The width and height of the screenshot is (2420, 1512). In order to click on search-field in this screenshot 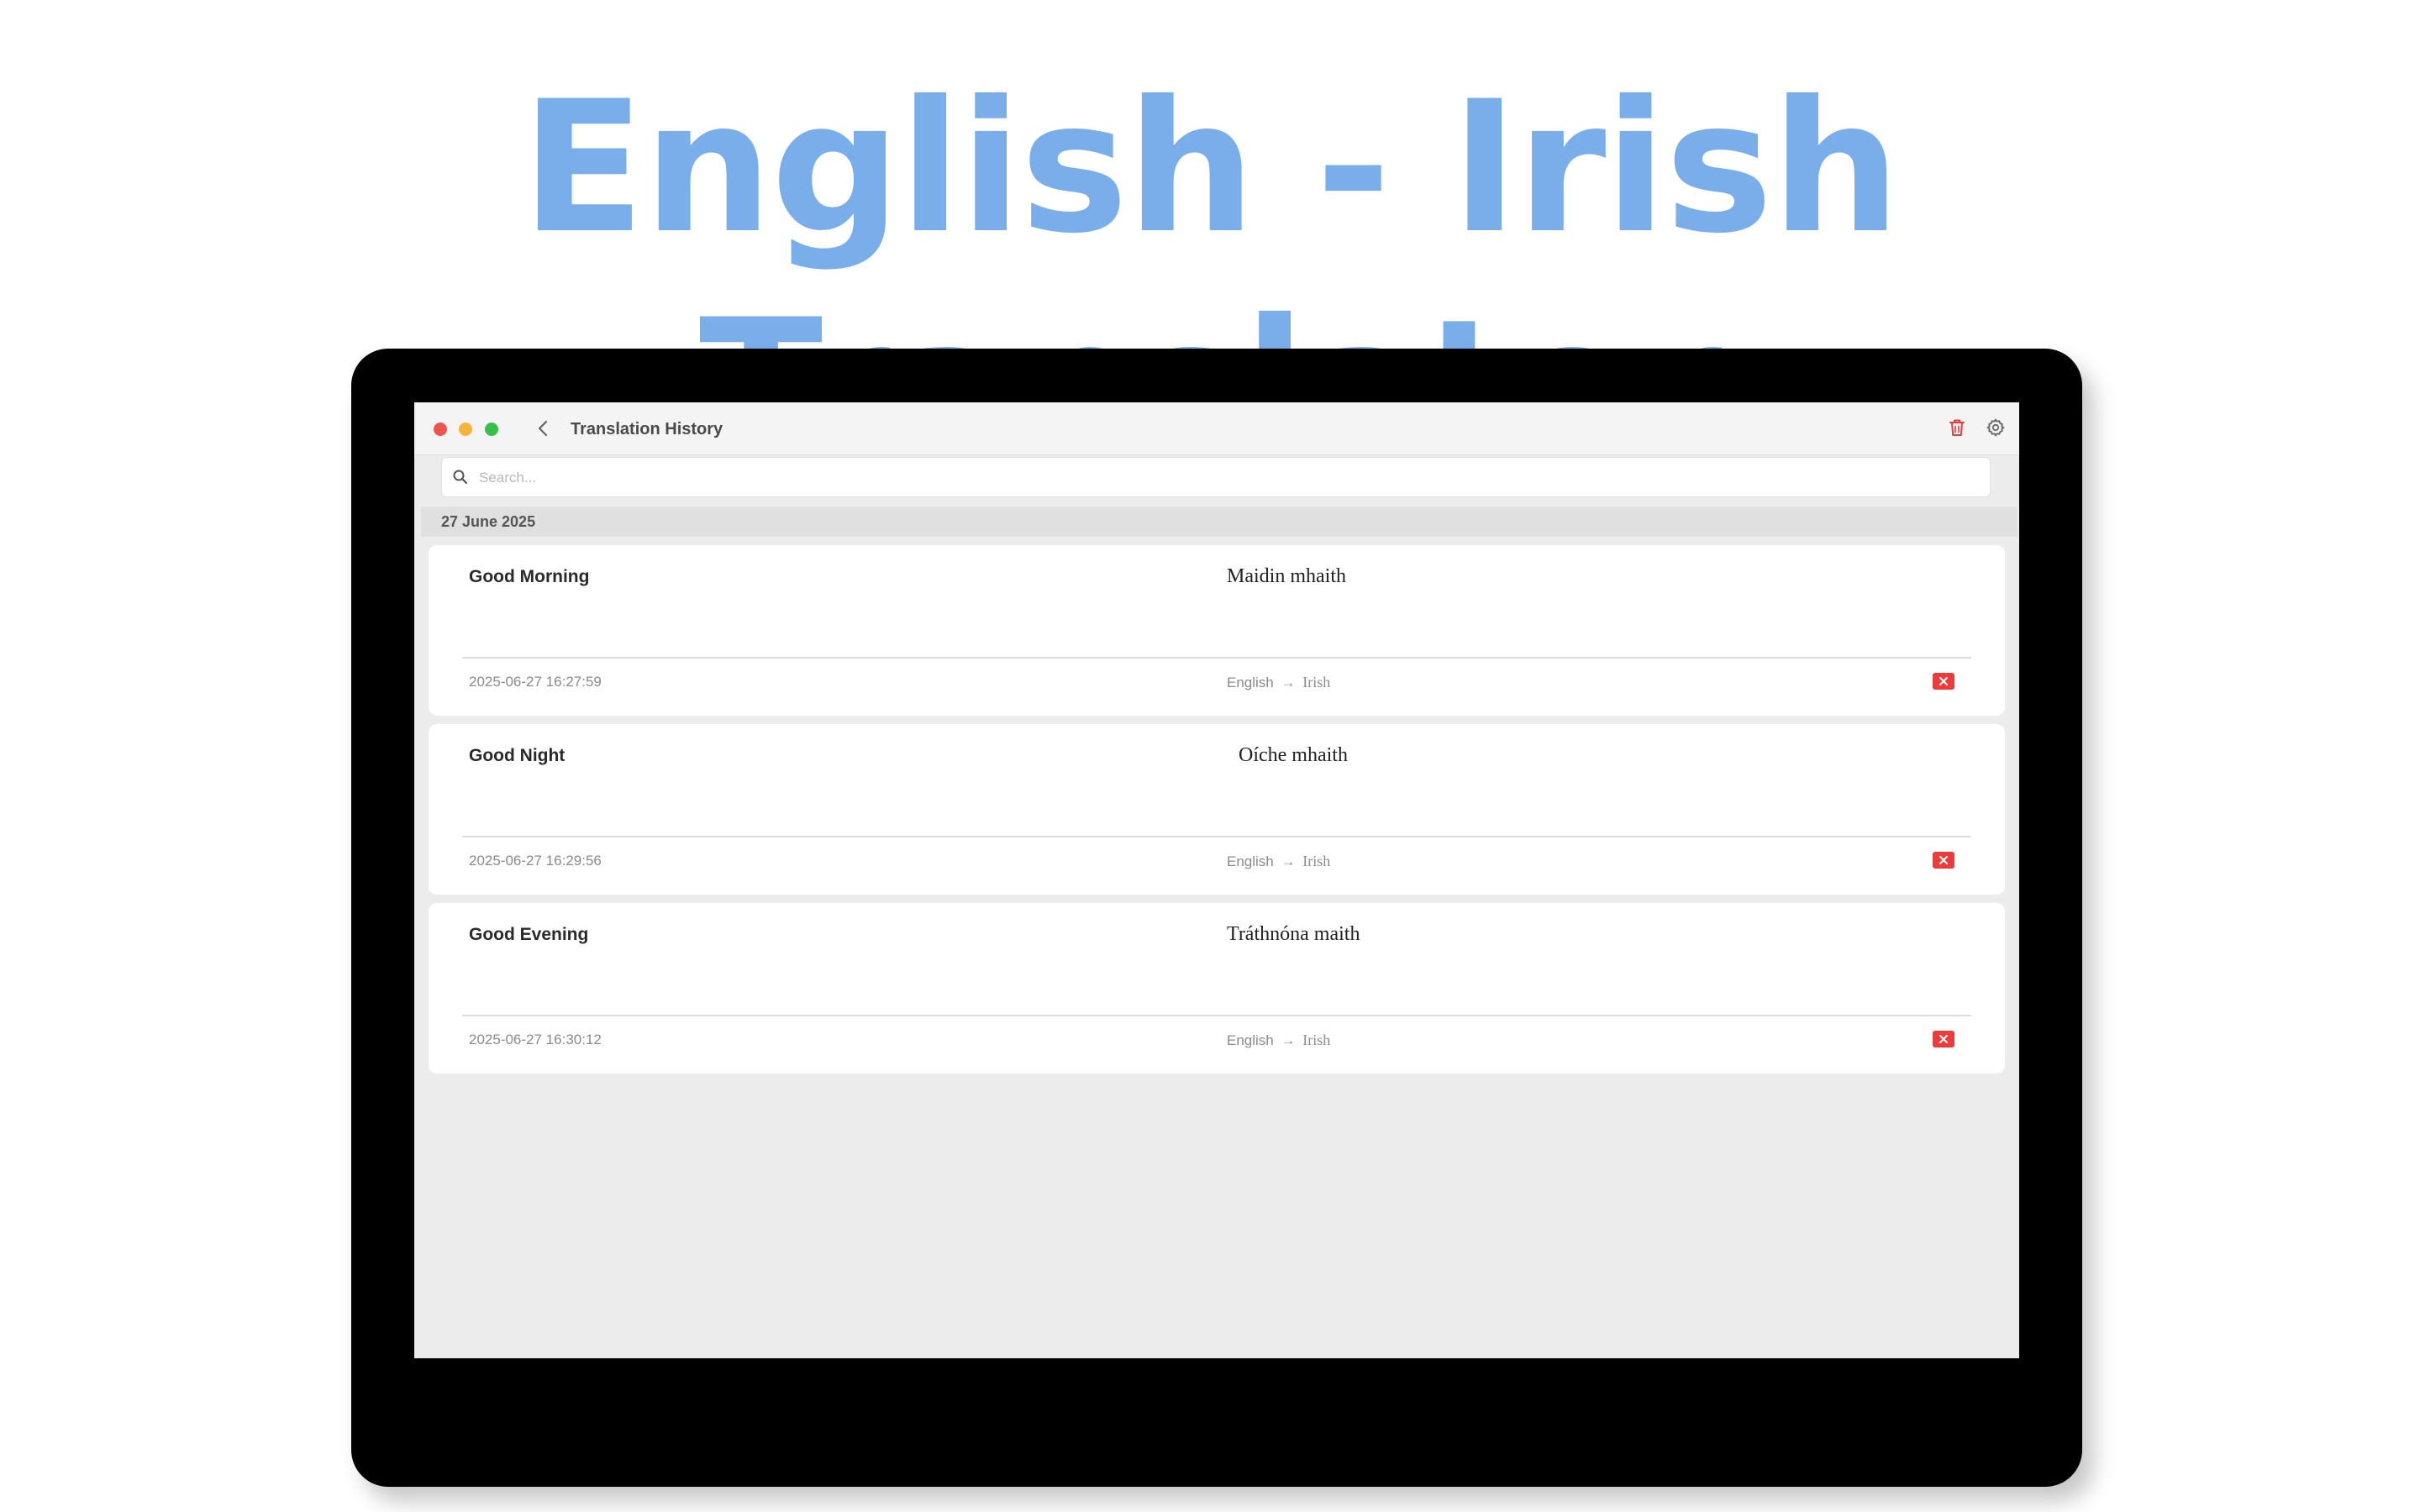, I will do `click(1216, 477)`.